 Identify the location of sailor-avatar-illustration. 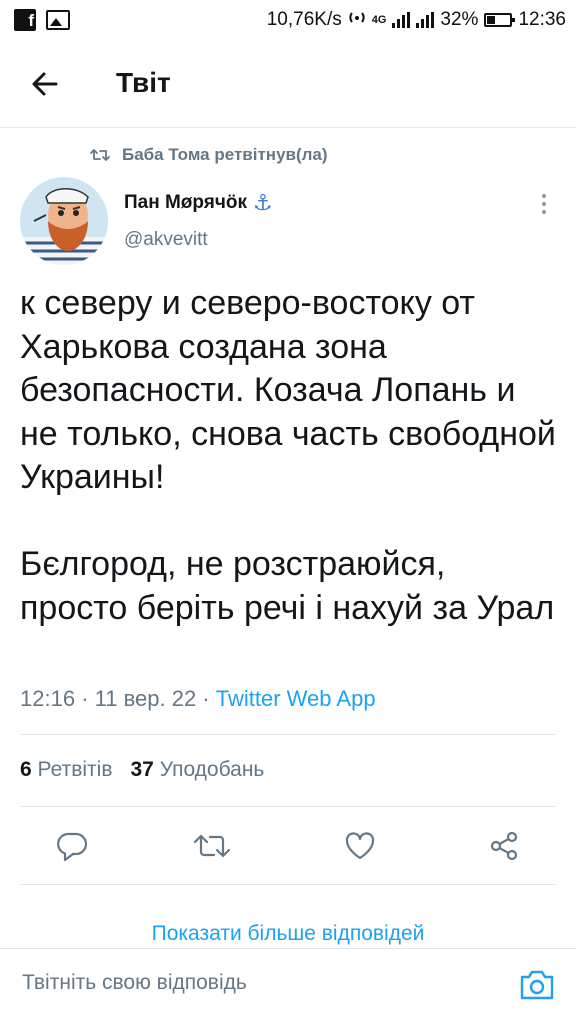
(64, 221).